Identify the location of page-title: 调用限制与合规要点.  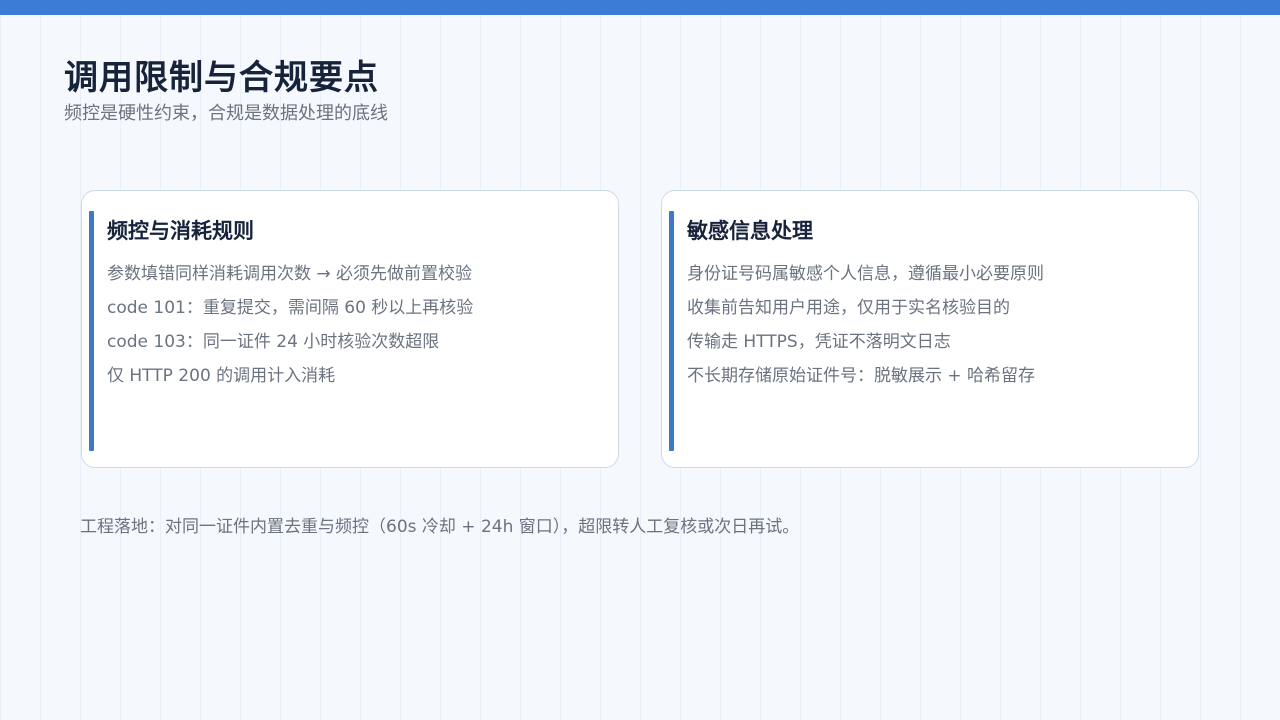
(221, 78).